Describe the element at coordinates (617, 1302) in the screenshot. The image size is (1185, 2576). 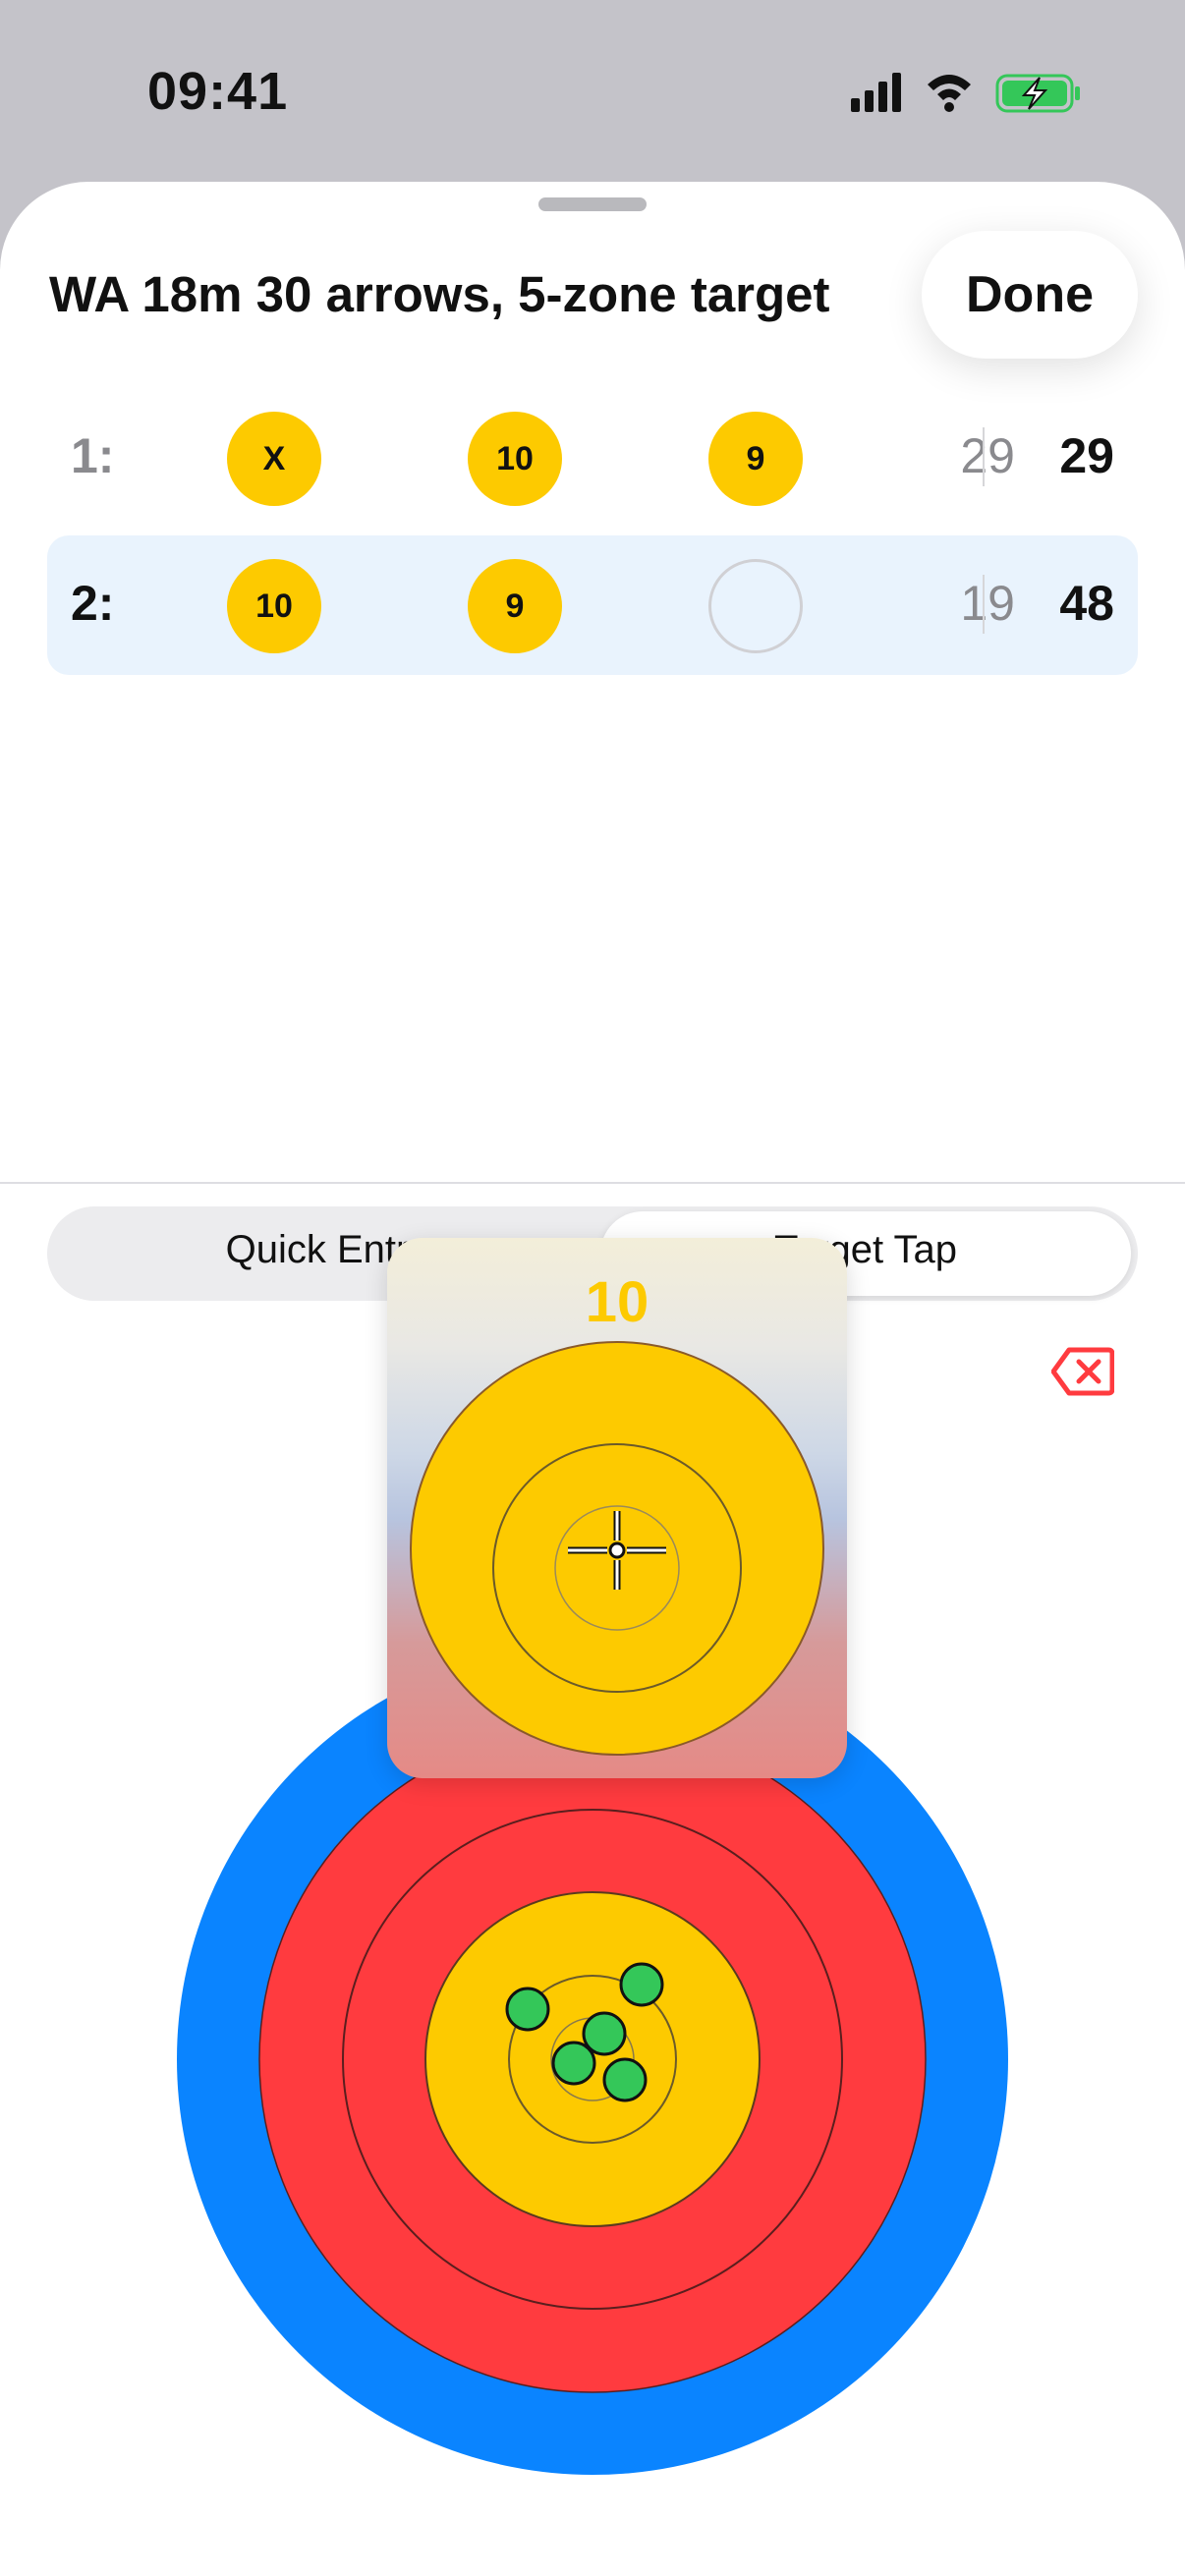
I see `magnifier-score: 10` at that location.